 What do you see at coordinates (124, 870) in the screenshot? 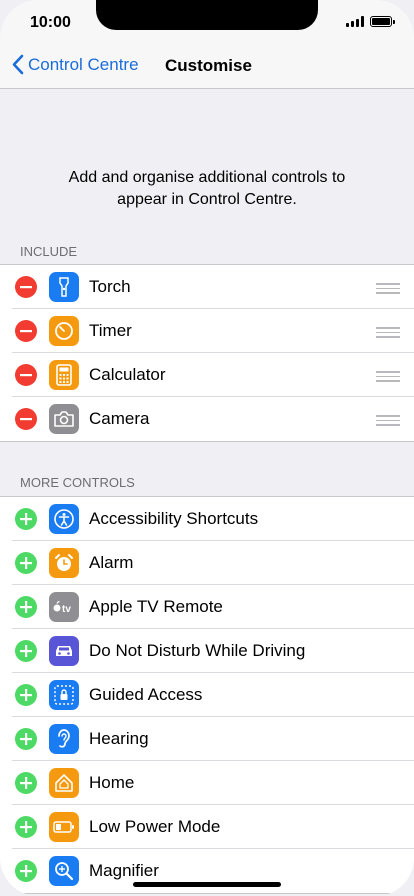
I see `row-label: Magnifier` at bounding box center [124, 870].